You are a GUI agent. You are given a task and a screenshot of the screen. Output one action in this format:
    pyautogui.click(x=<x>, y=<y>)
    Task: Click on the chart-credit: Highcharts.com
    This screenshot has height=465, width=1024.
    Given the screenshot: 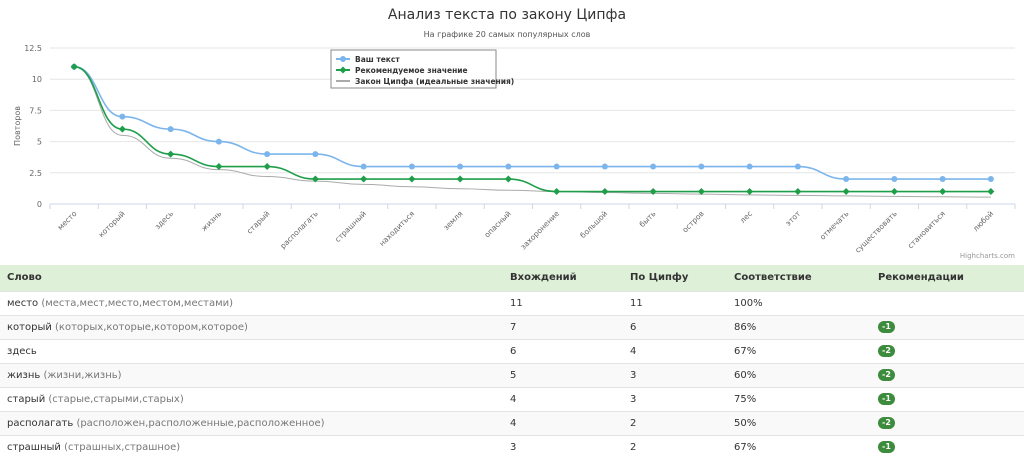 What is the action you would take?
    pyautogui.click(x=987, y=256)
    